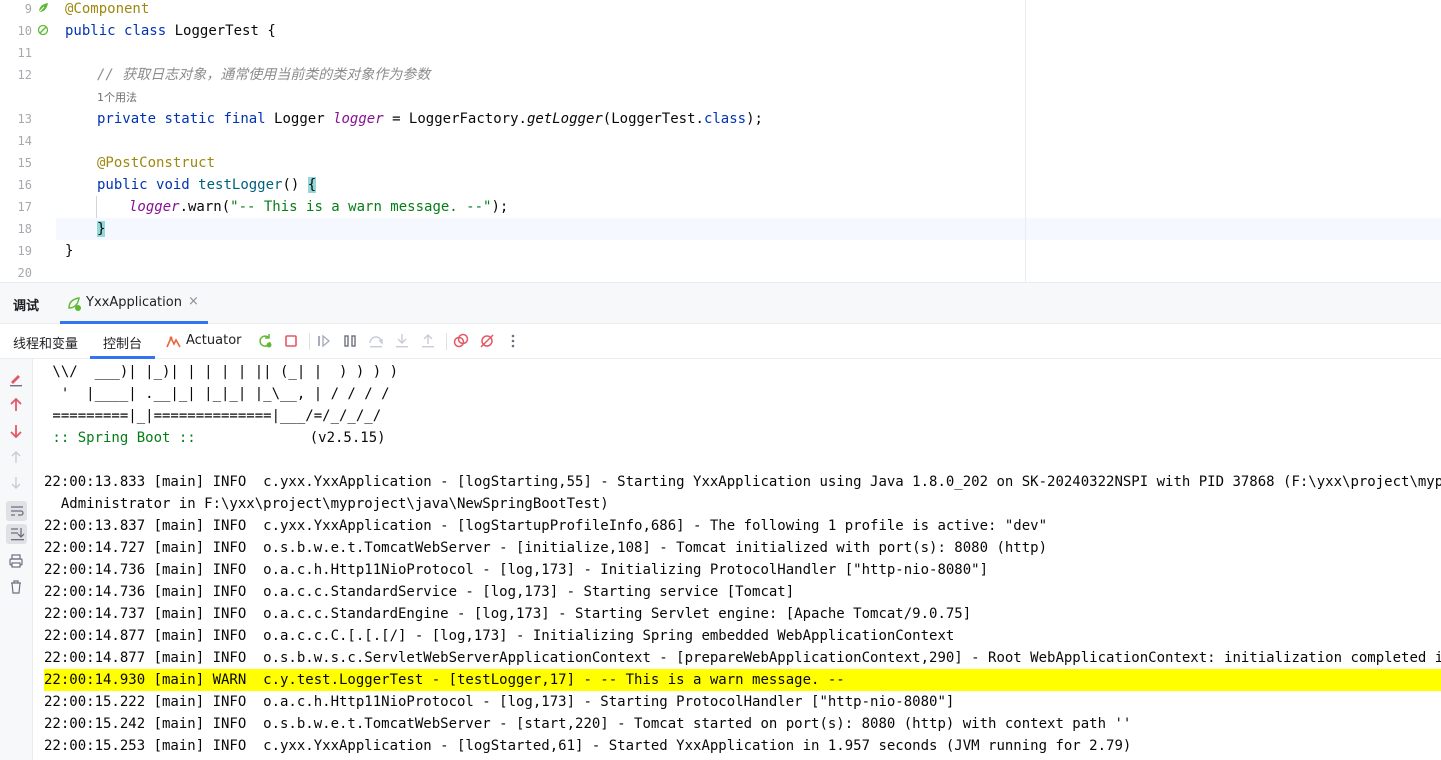  I want to click on ascii-banner-line: \\/ ___)| |_)| | | | | || (_| | ) ) ) ), so click(221, 372).